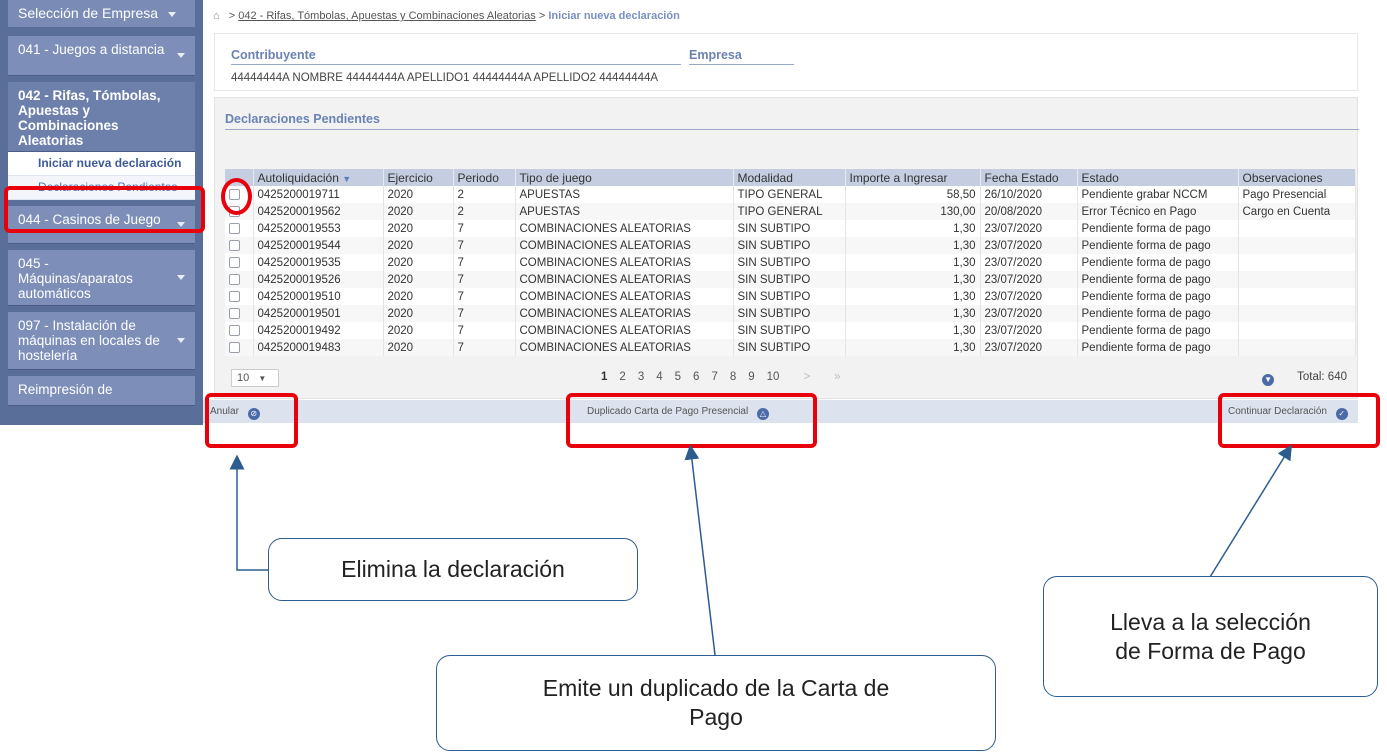 Image resolution: width=1387 pixels, height=752 pixels. Describe the element at coordinates (716, 703) in the screenshot. I see `callout-duplicado: Emite un duplicado de la Carta de Pago` at that location.